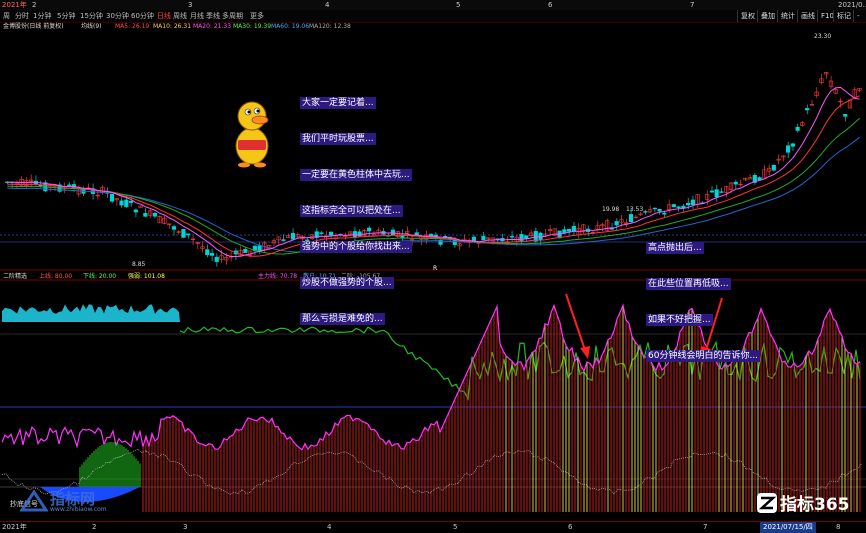  What do you see at coordinates (232, 16) in the screenshot?
I see `tab-period: 多周期` at bounding box center [232, 16].